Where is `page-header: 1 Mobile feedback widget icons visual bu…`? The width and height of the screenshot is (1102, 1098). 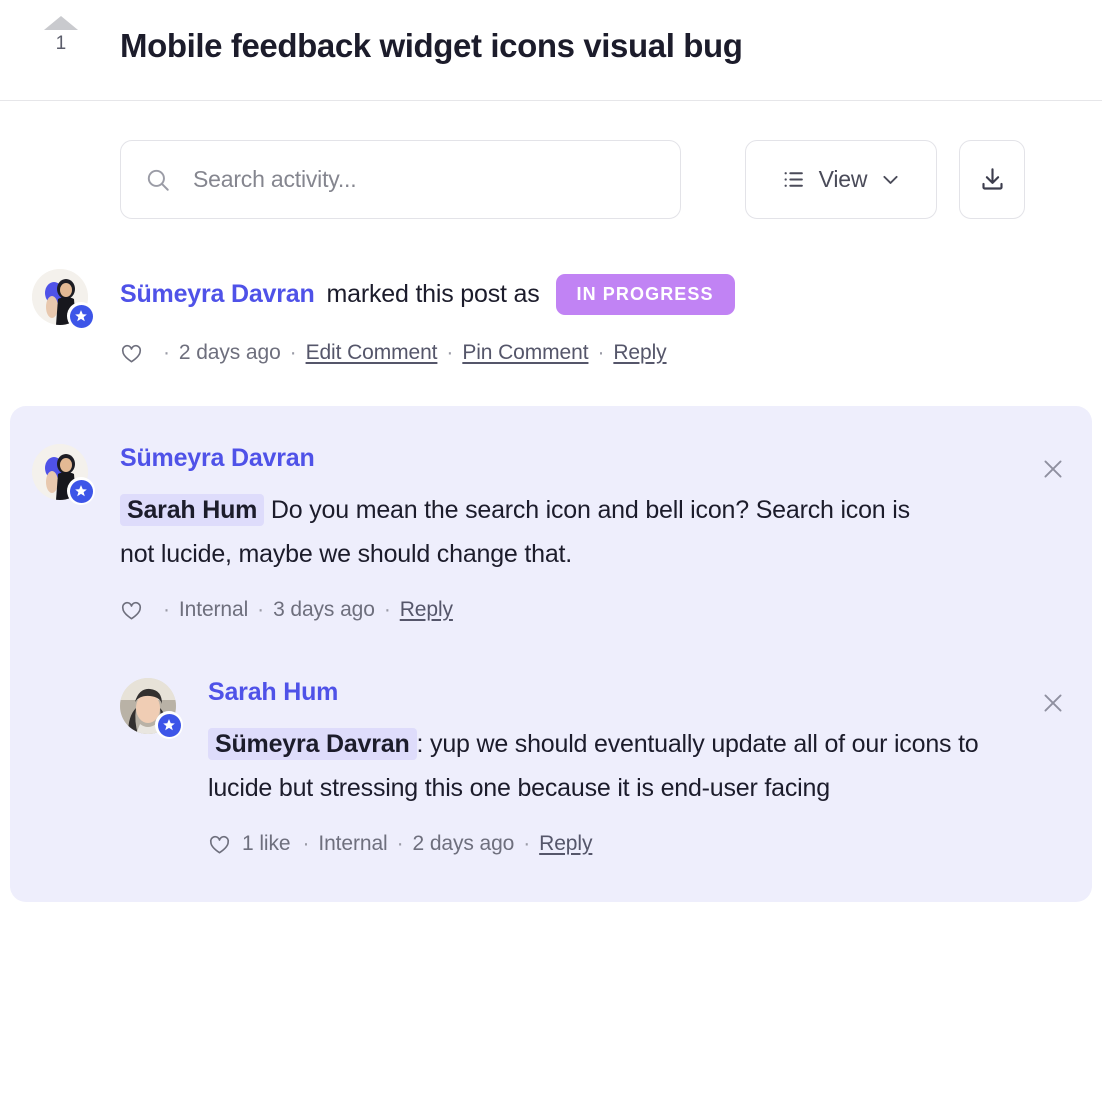
page-header: 1 Mobile feedback widget icons visual bu… is located at coordinates (551, 50).